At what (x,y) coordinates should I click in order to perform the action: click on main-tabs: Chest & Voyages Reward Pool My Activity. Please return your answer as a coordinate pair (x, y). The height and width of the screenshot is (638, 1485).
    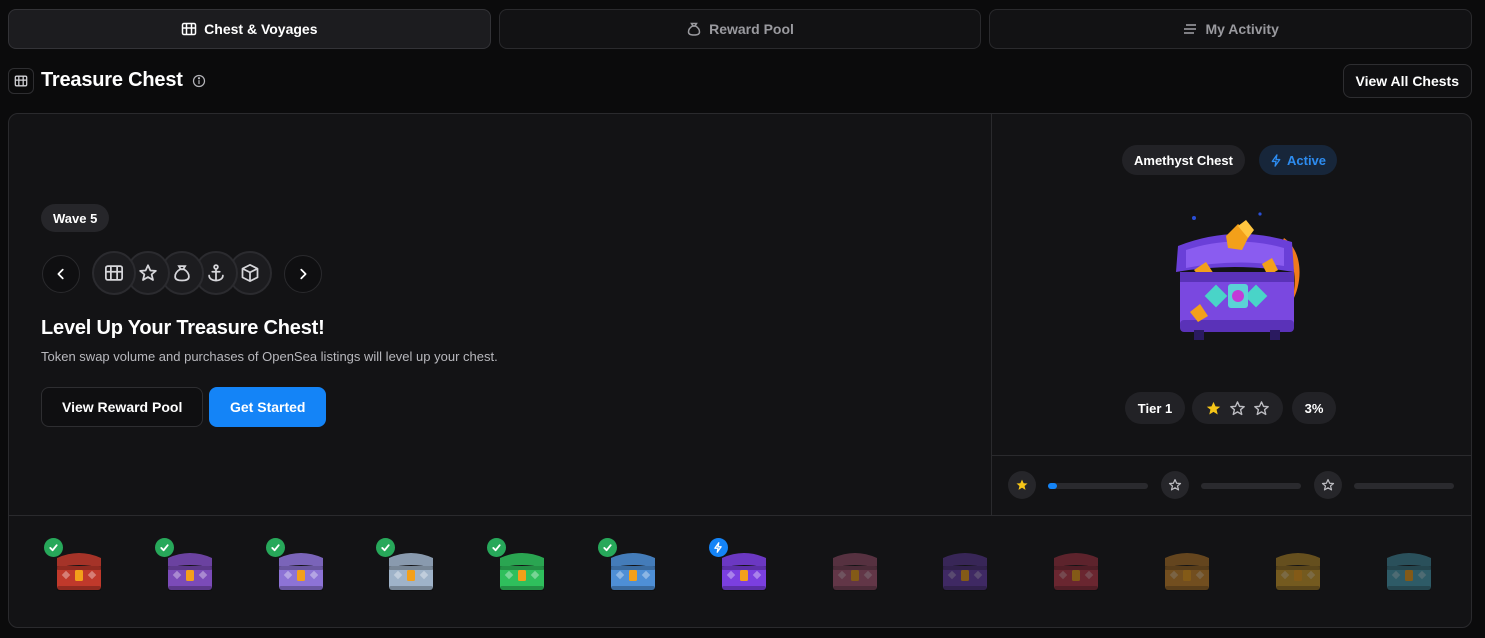
    Looking at the image, I should click on (740, 29).